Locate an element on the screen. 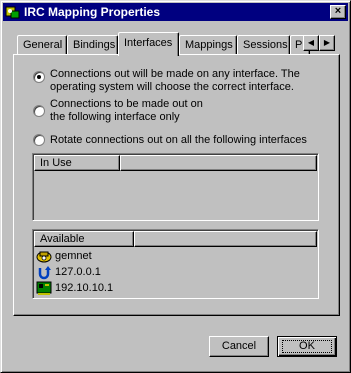 The width and height of the screenshot is (351, 373). focus-rectangle is located at coordinates (307, 346).